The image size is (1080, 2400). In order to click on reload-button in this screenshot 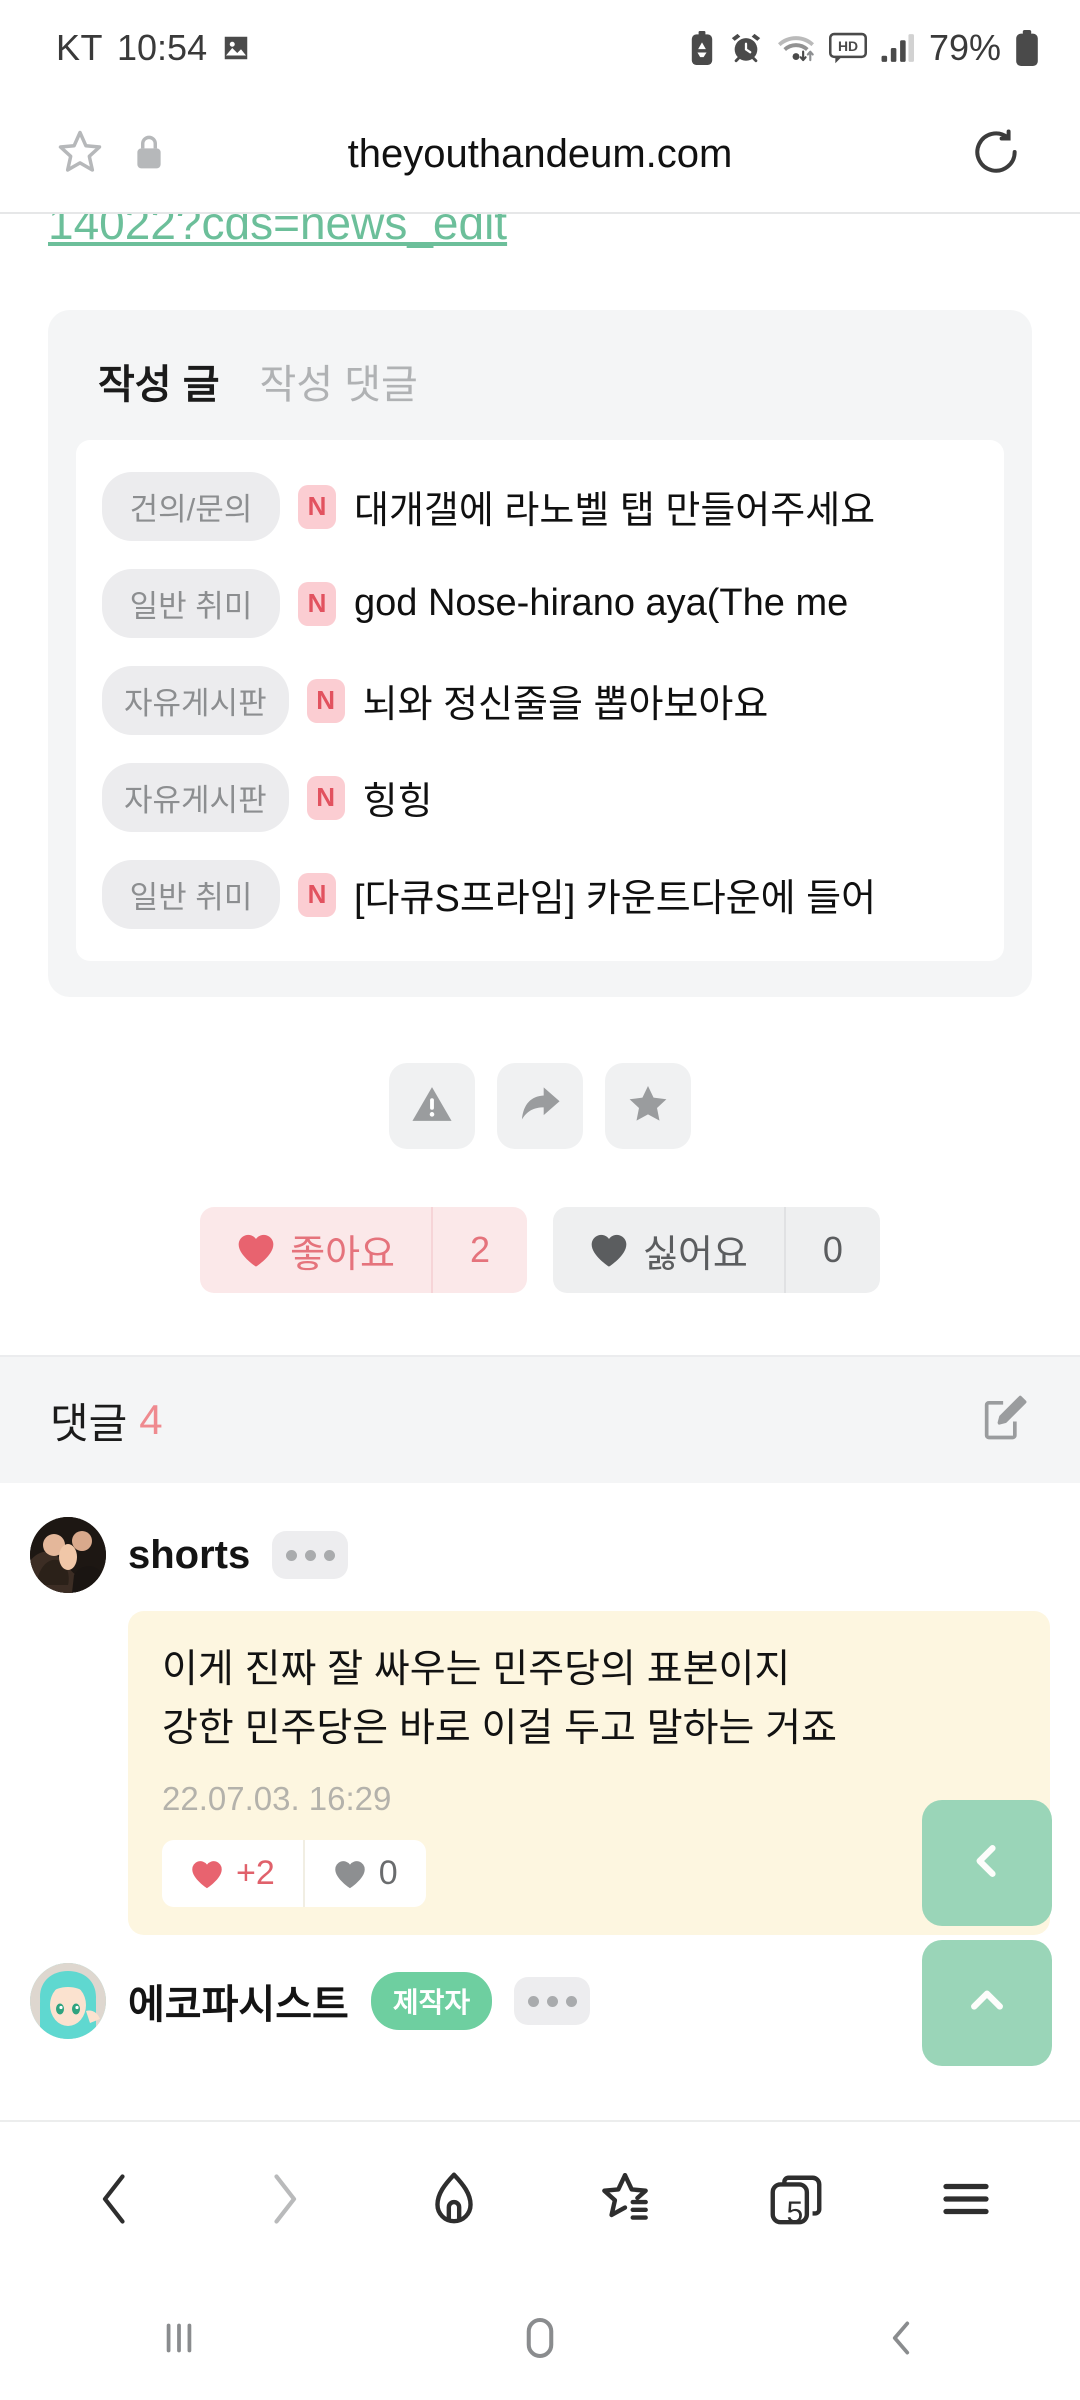, I will do `click(1024, 154)`.